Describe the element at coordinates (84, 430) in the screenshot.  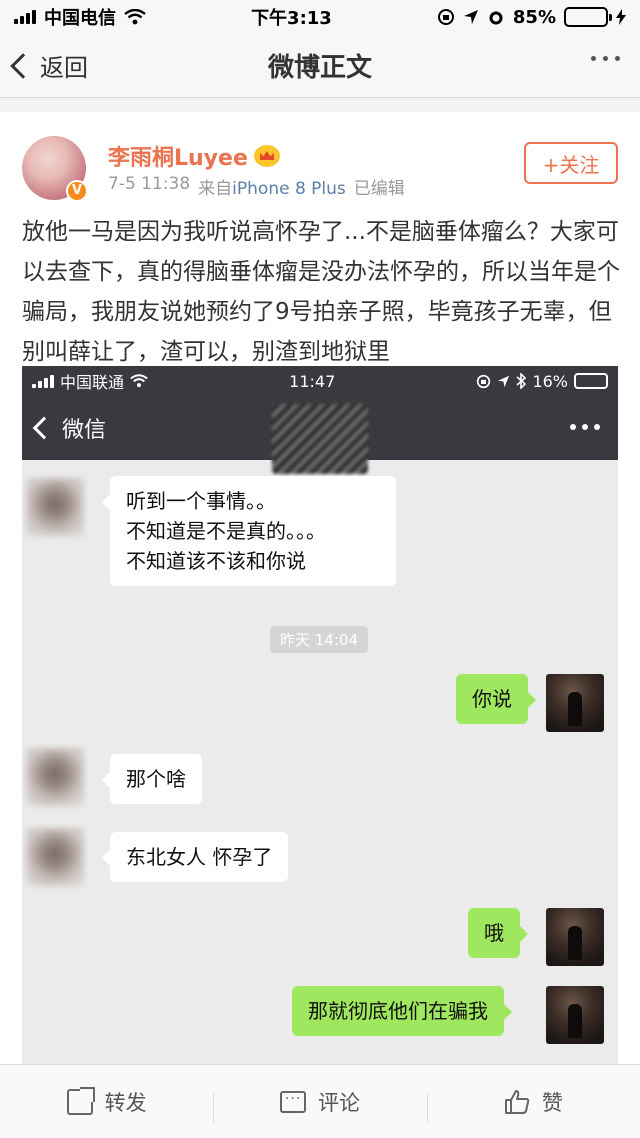
I see `wechat-back-label: 微信` at that location.